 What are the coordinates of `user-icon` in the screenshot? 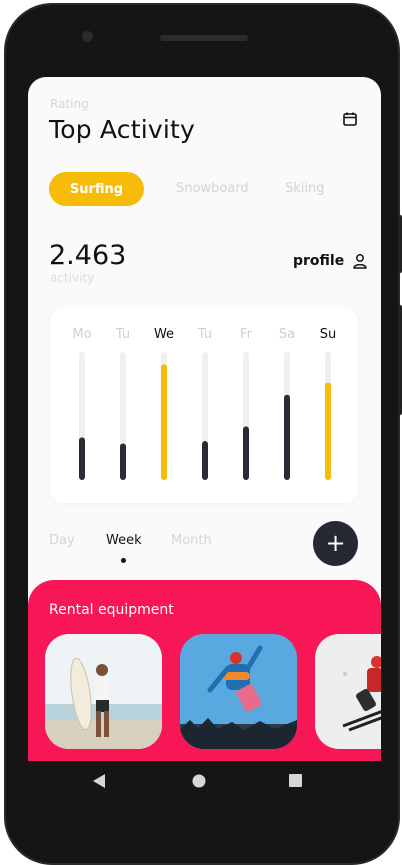 It's located at (360, 261).